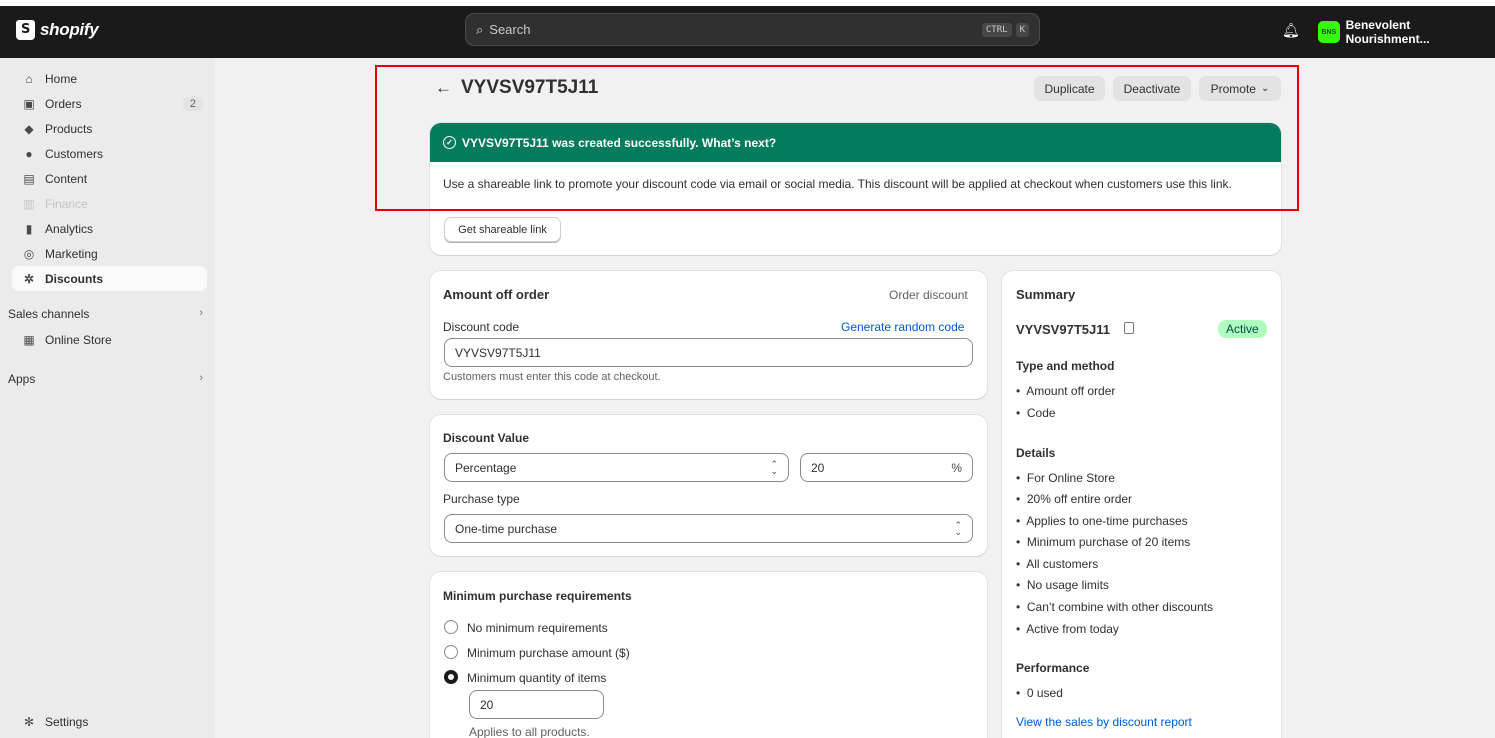 The width and height of the screenshot is (1495, 738). I want to click on sidebar-item-label: Home, so click(61, 78).